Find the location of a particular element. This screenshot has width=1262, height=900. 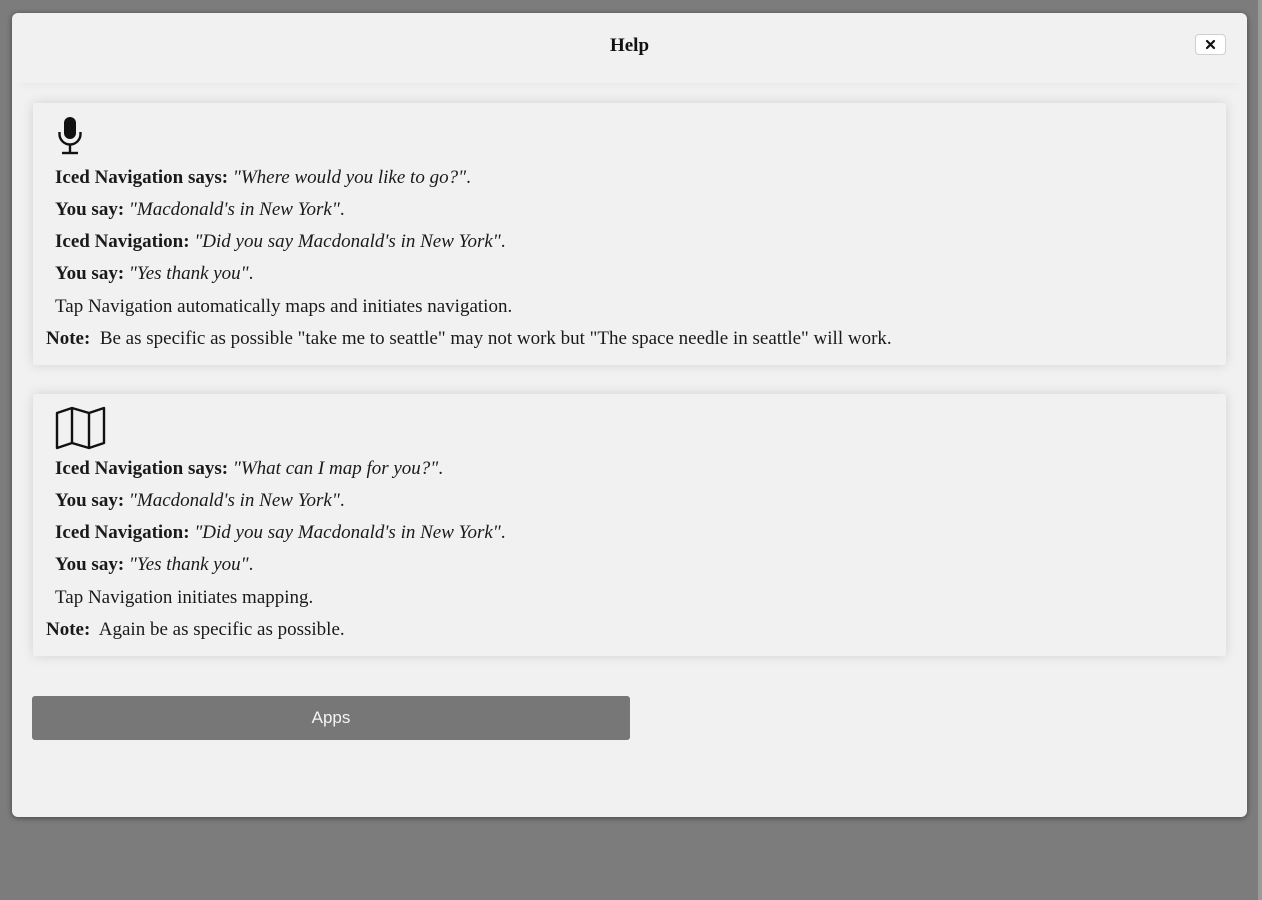

voice-dialog-line: You say: "Yes thank you". is located at coordinates (154, 273).